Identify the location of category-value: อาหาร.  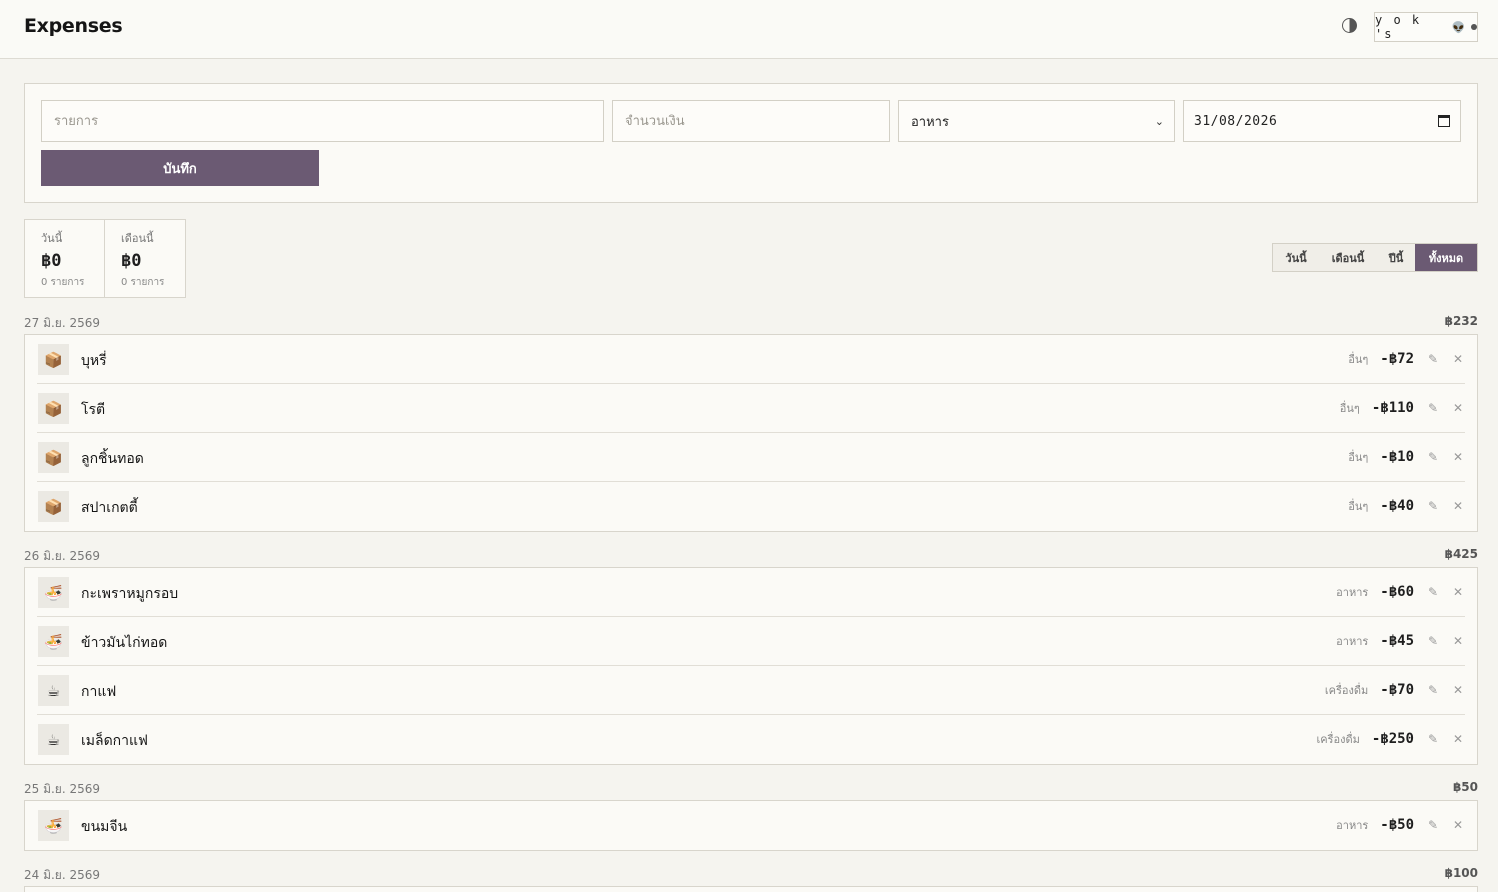
(930, 122).